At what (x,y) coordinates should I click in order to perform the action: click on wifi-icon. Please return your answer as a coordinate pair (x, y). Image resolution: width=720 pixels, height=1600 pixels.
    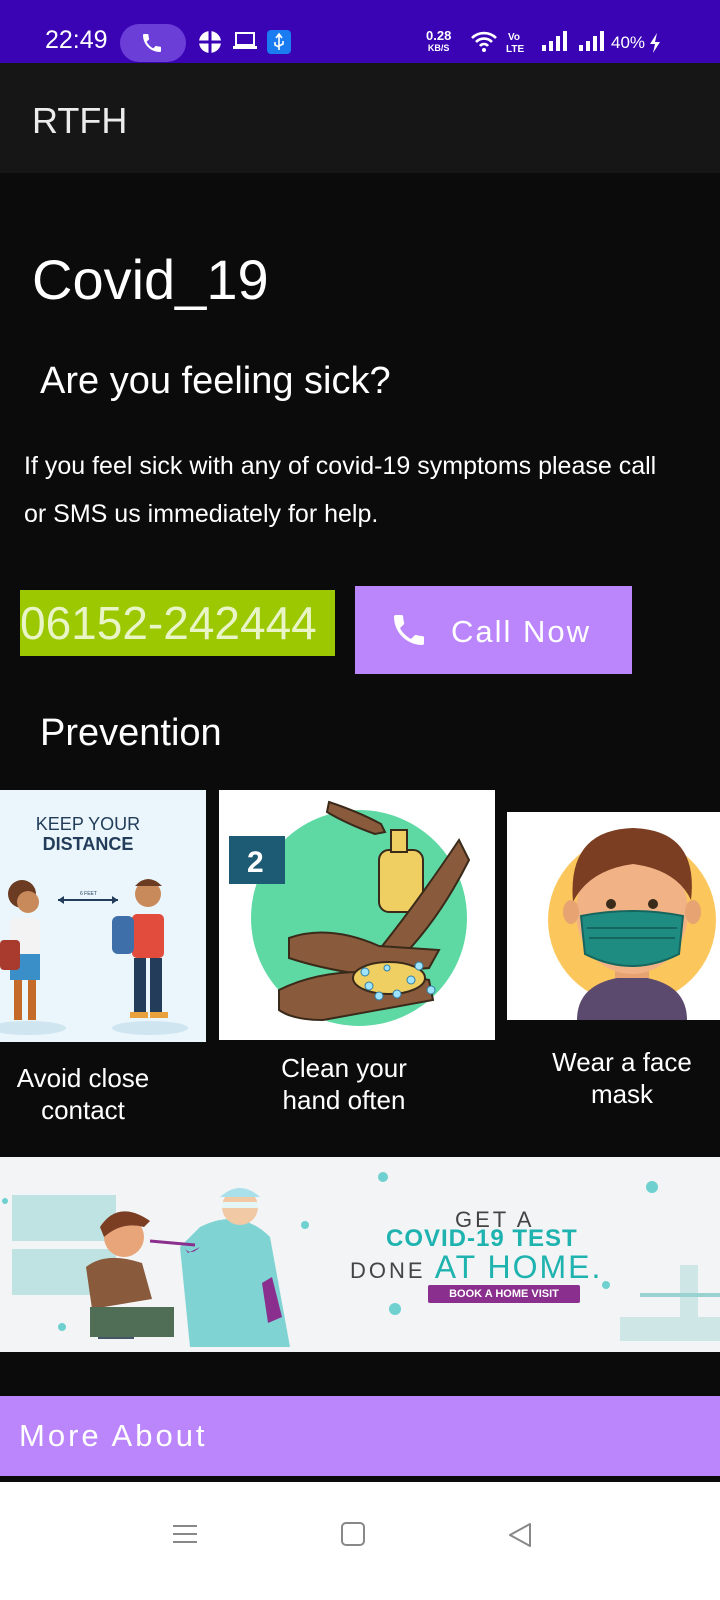
    Looking at the image, I should click on (484, 41).